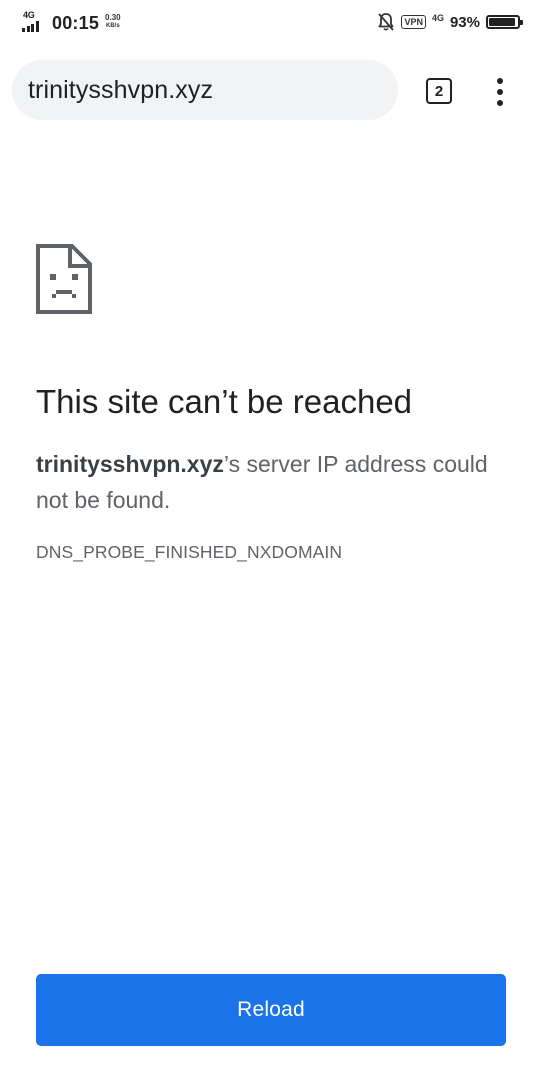  I want to click on network-speed-unit: KB/s, so click(113, 26).